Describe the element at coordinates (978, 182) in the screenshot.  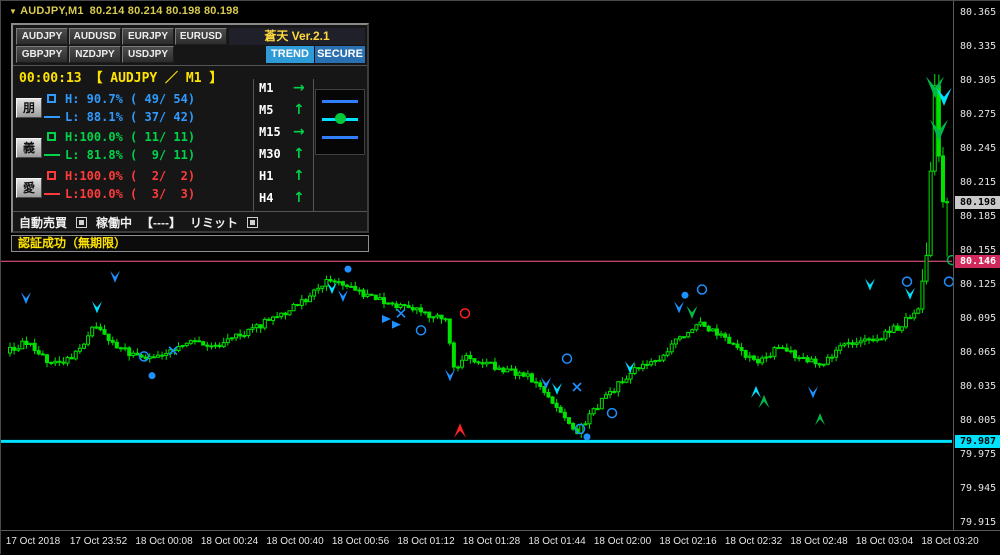
I see `price-axis-label: 80.215` at that location.